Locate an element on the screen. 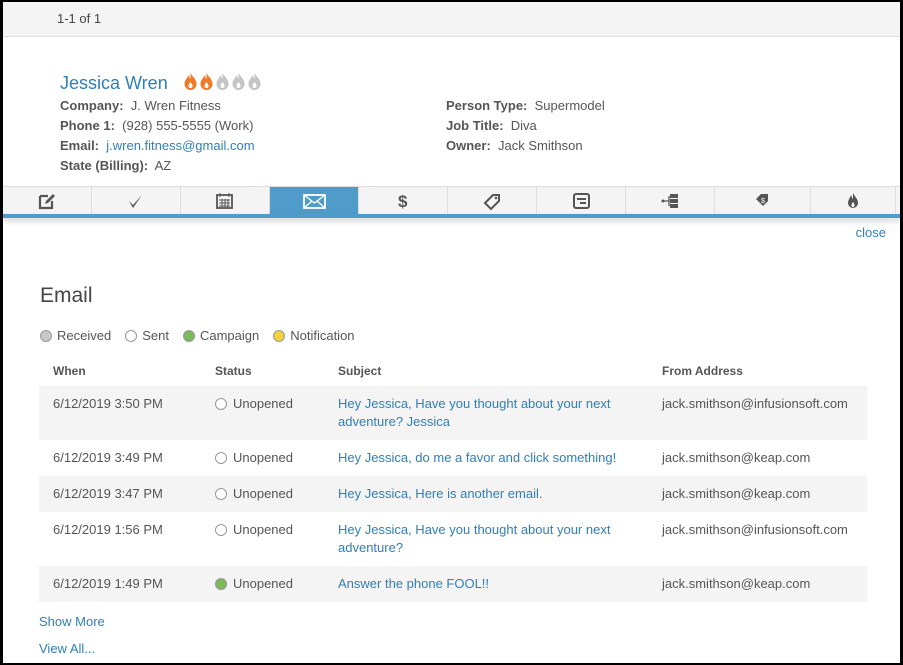 Image resolution: width=903 pixels, height=665 pixels. when-cell: 6/12/2019 3:47 PM is located at coordinates (120, 494).